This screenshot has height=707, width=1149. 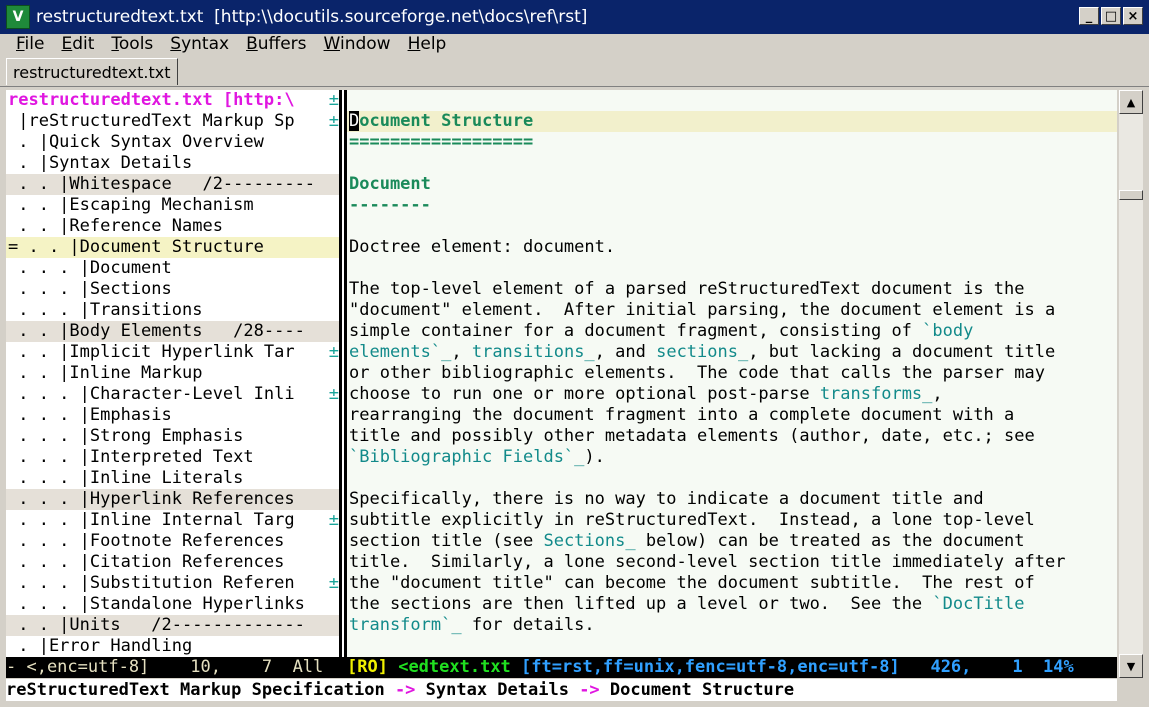 I want to click on outline-item: . . . |Emphasis, so click(x=172, y=415).